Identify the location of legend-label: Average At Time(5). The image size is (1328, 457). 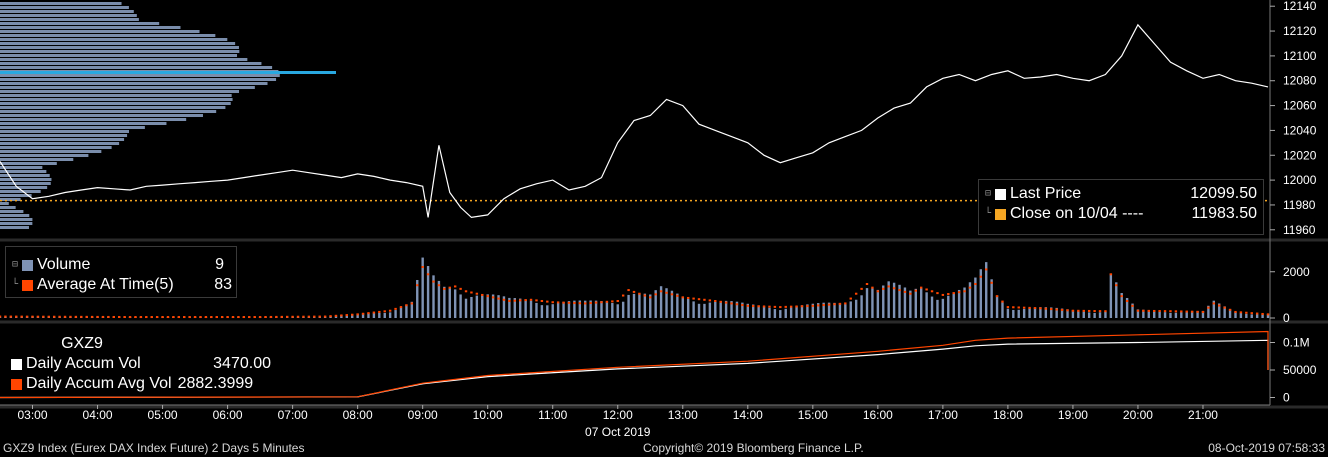
(105, 284).